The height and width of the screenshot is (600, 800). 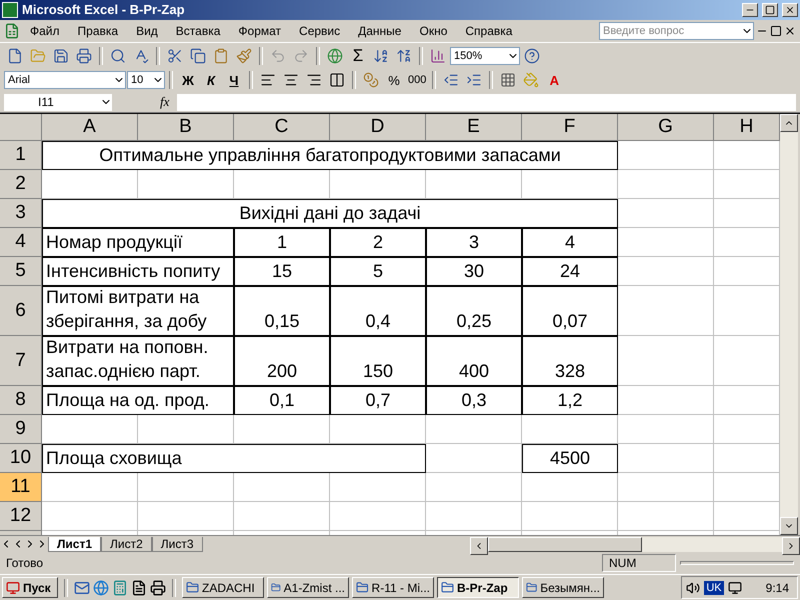 I want to click on table-cell: Оптимальне управління багатопродуктовими запасами, so click(x=330, y=155).